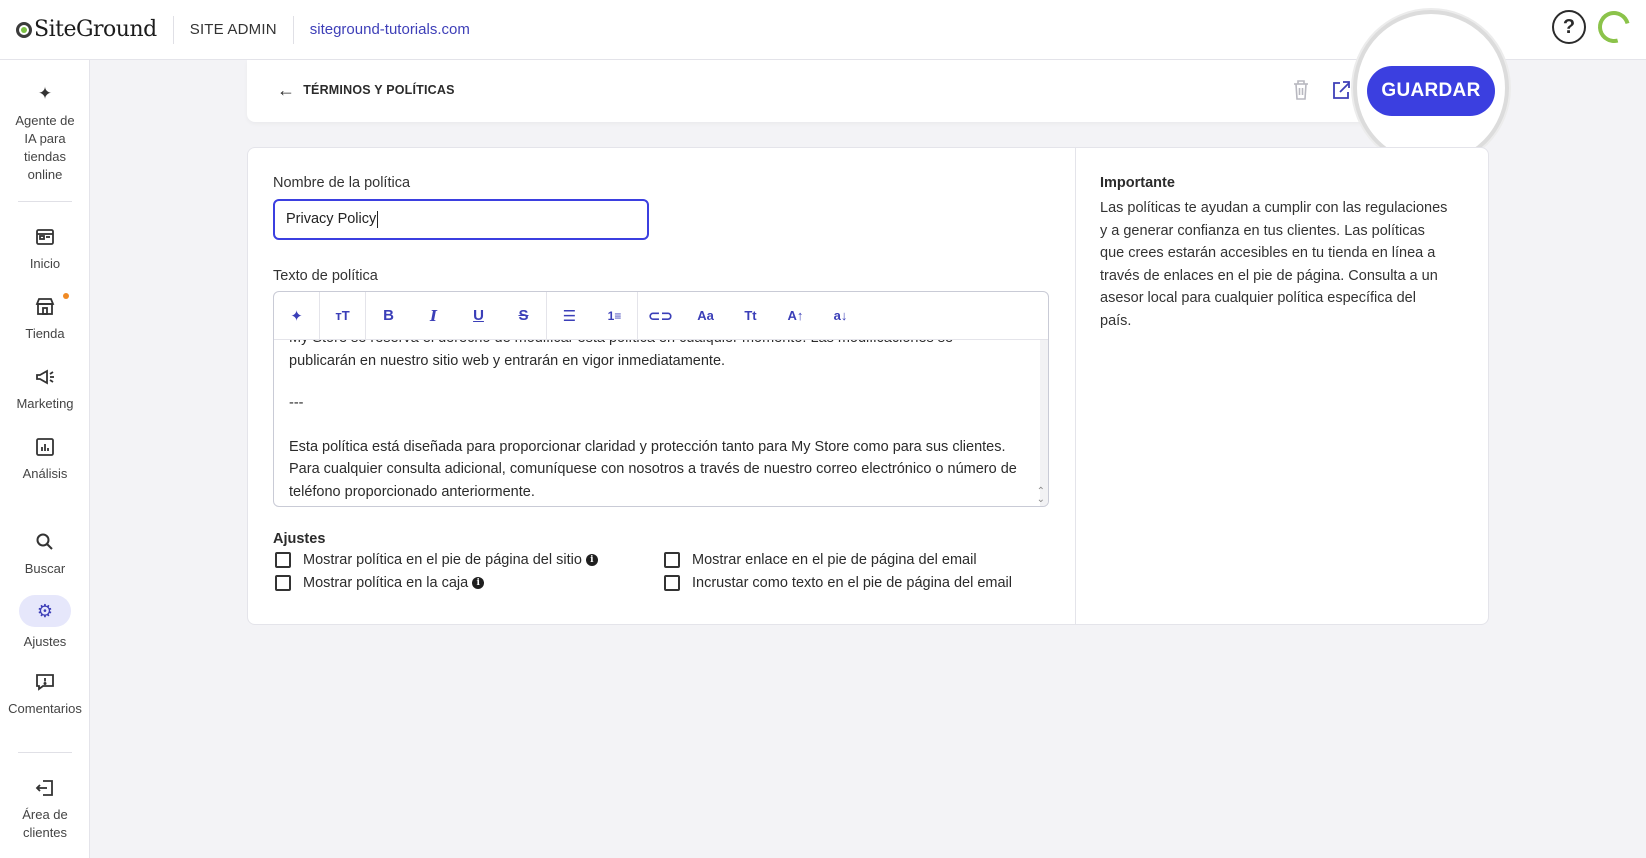 This screenshot has height=858, width=1646. Describe the element at coordinates (1044, 423) in the screenshot. I see `editor-scrollbar` at that location.